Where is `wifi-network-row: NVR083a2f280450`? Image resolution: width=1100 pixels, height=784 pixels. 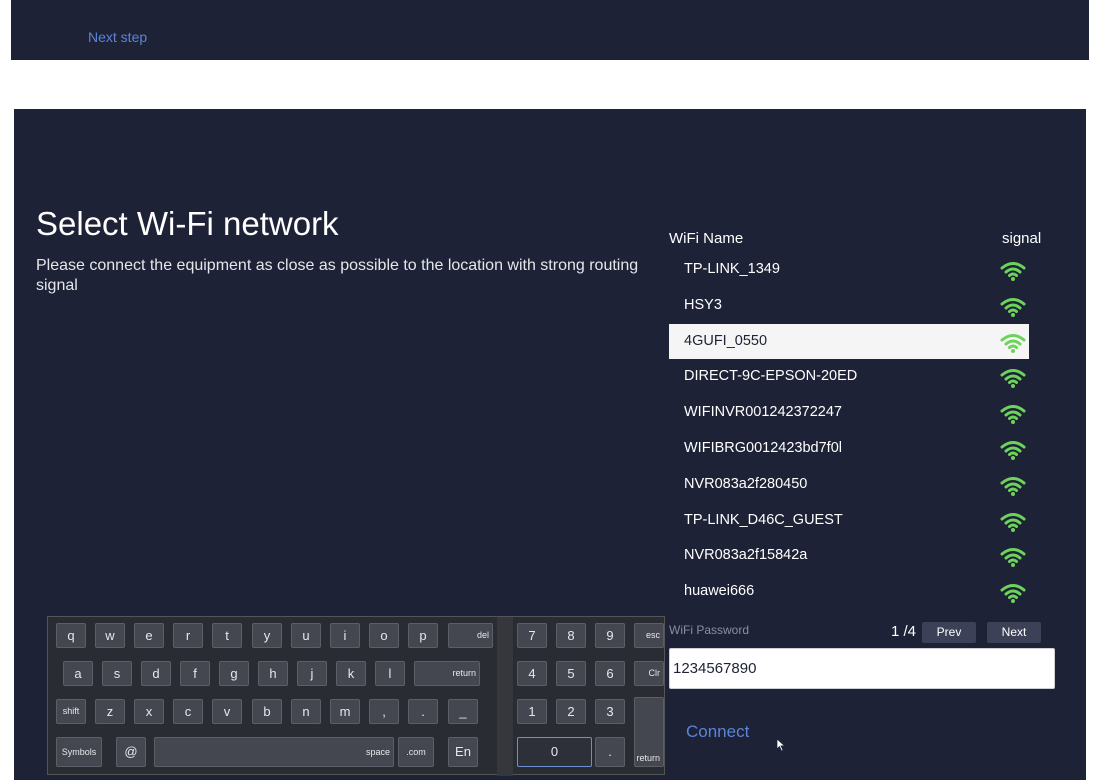 wifi-network-row: NVR083a2f280450 is located at coordinates (849, 485).